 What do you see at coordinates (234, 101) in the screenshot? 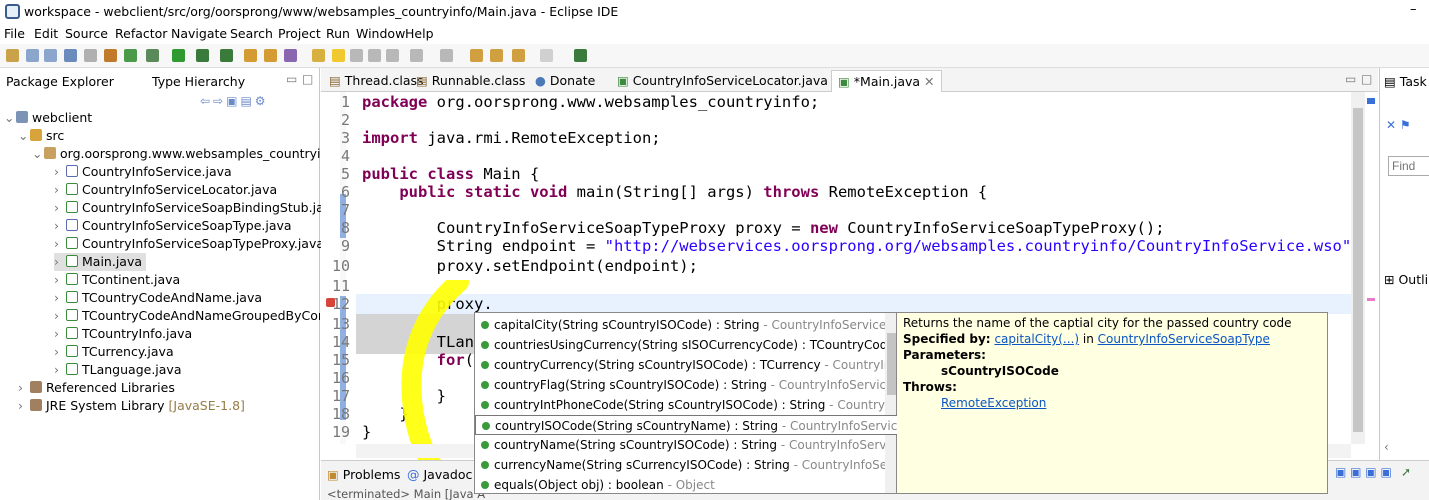
I see `view-toolbar-icons: ⇦⇨▣▤⚙` at bounding box center [234, 101].